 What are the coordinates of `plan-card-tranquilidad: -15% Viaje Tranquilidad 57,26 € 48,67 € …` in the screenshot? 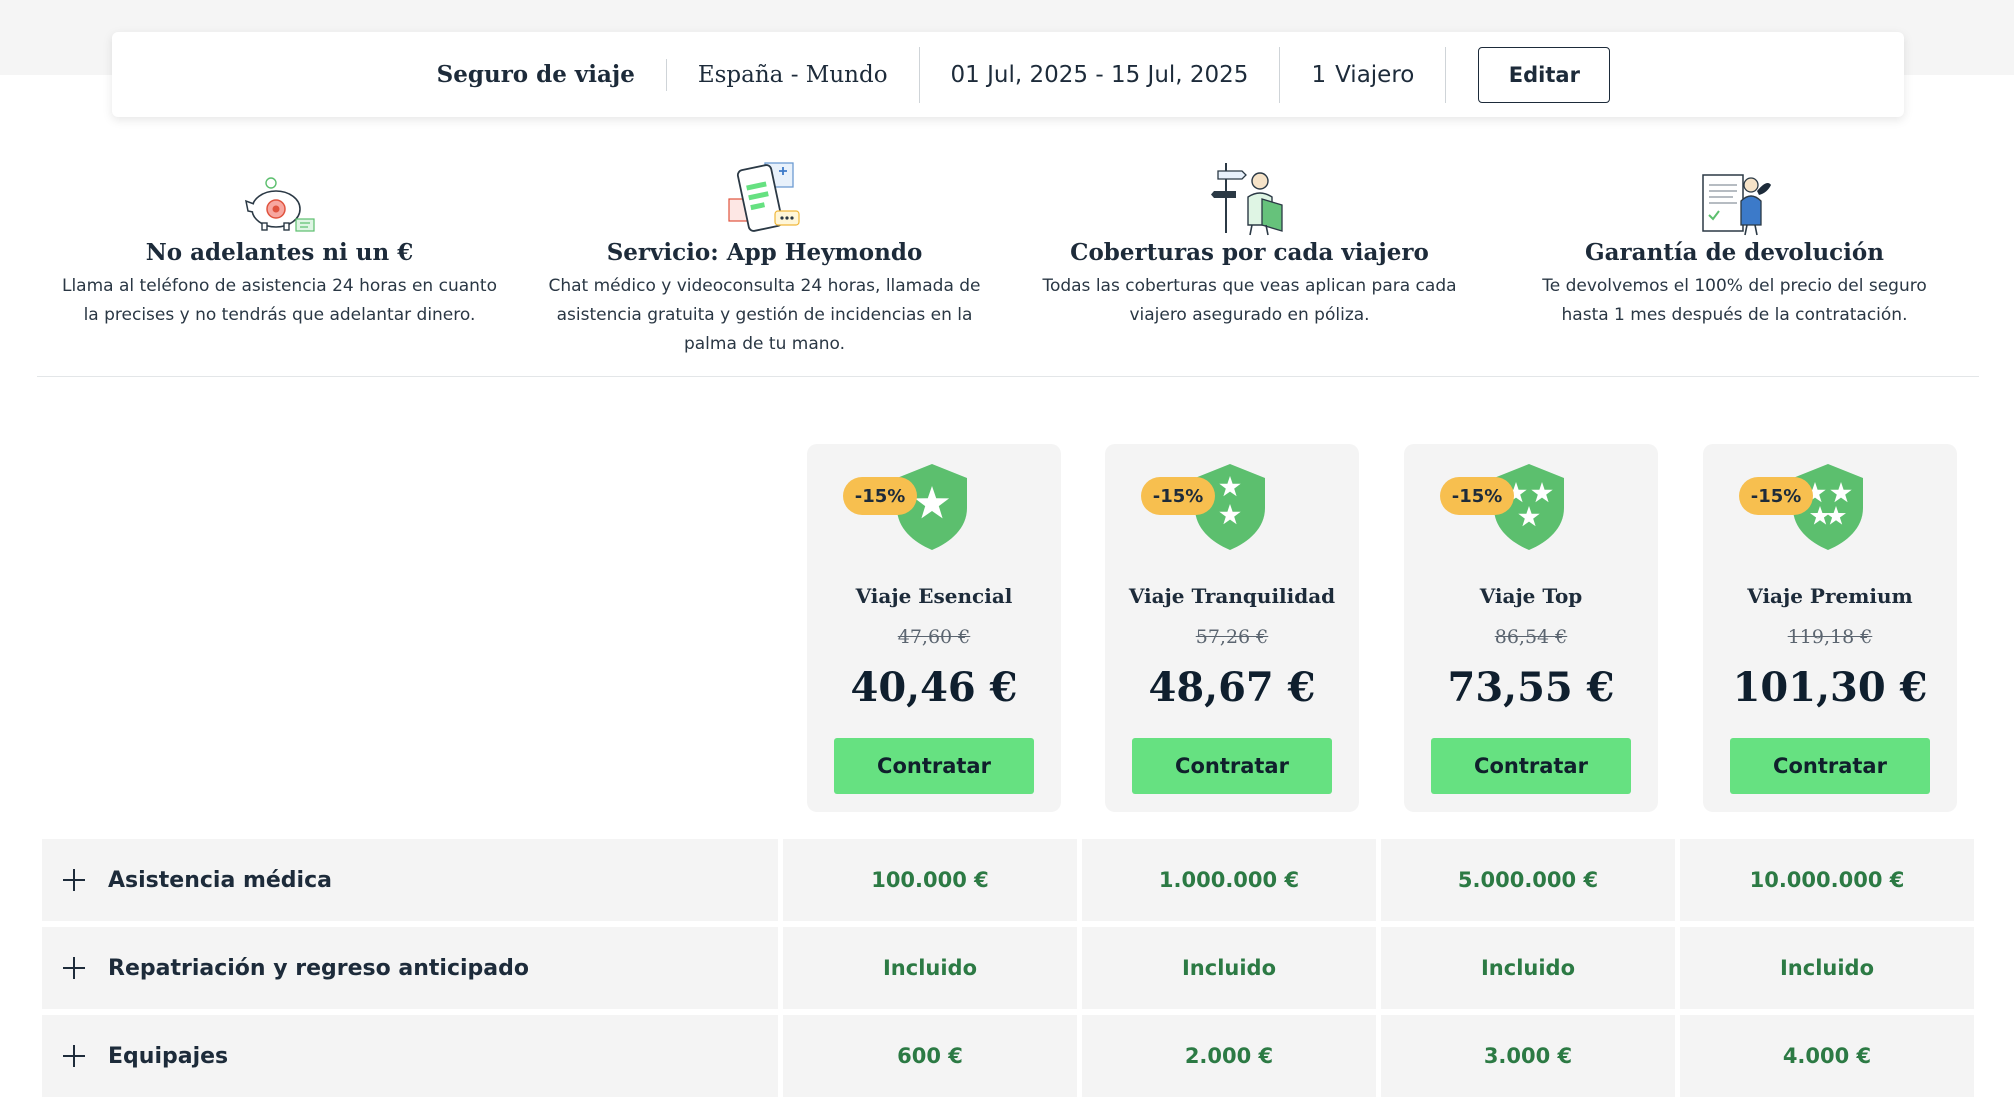 It's located at (1232, 628).